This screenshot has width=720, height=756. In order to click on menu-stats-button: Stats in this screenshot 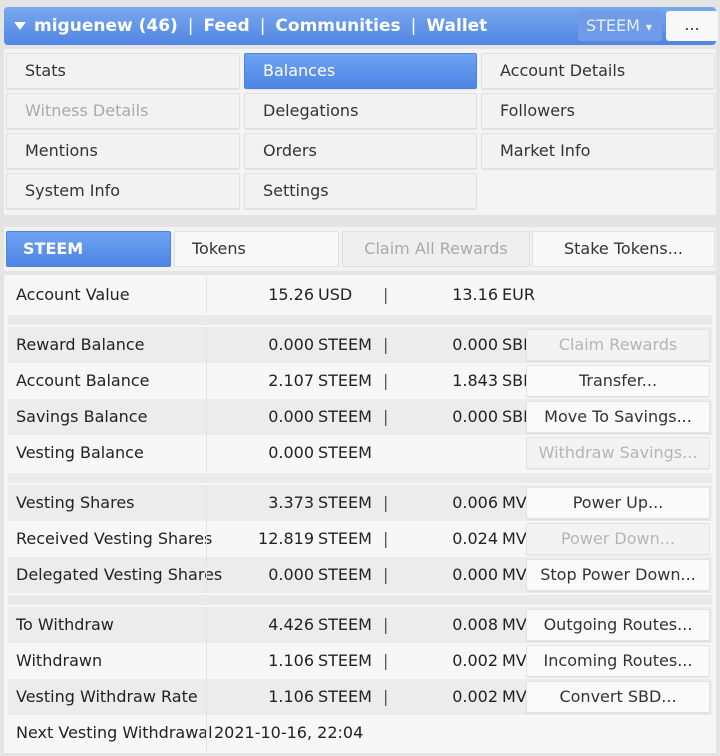, I will do `click(123, 71)`.